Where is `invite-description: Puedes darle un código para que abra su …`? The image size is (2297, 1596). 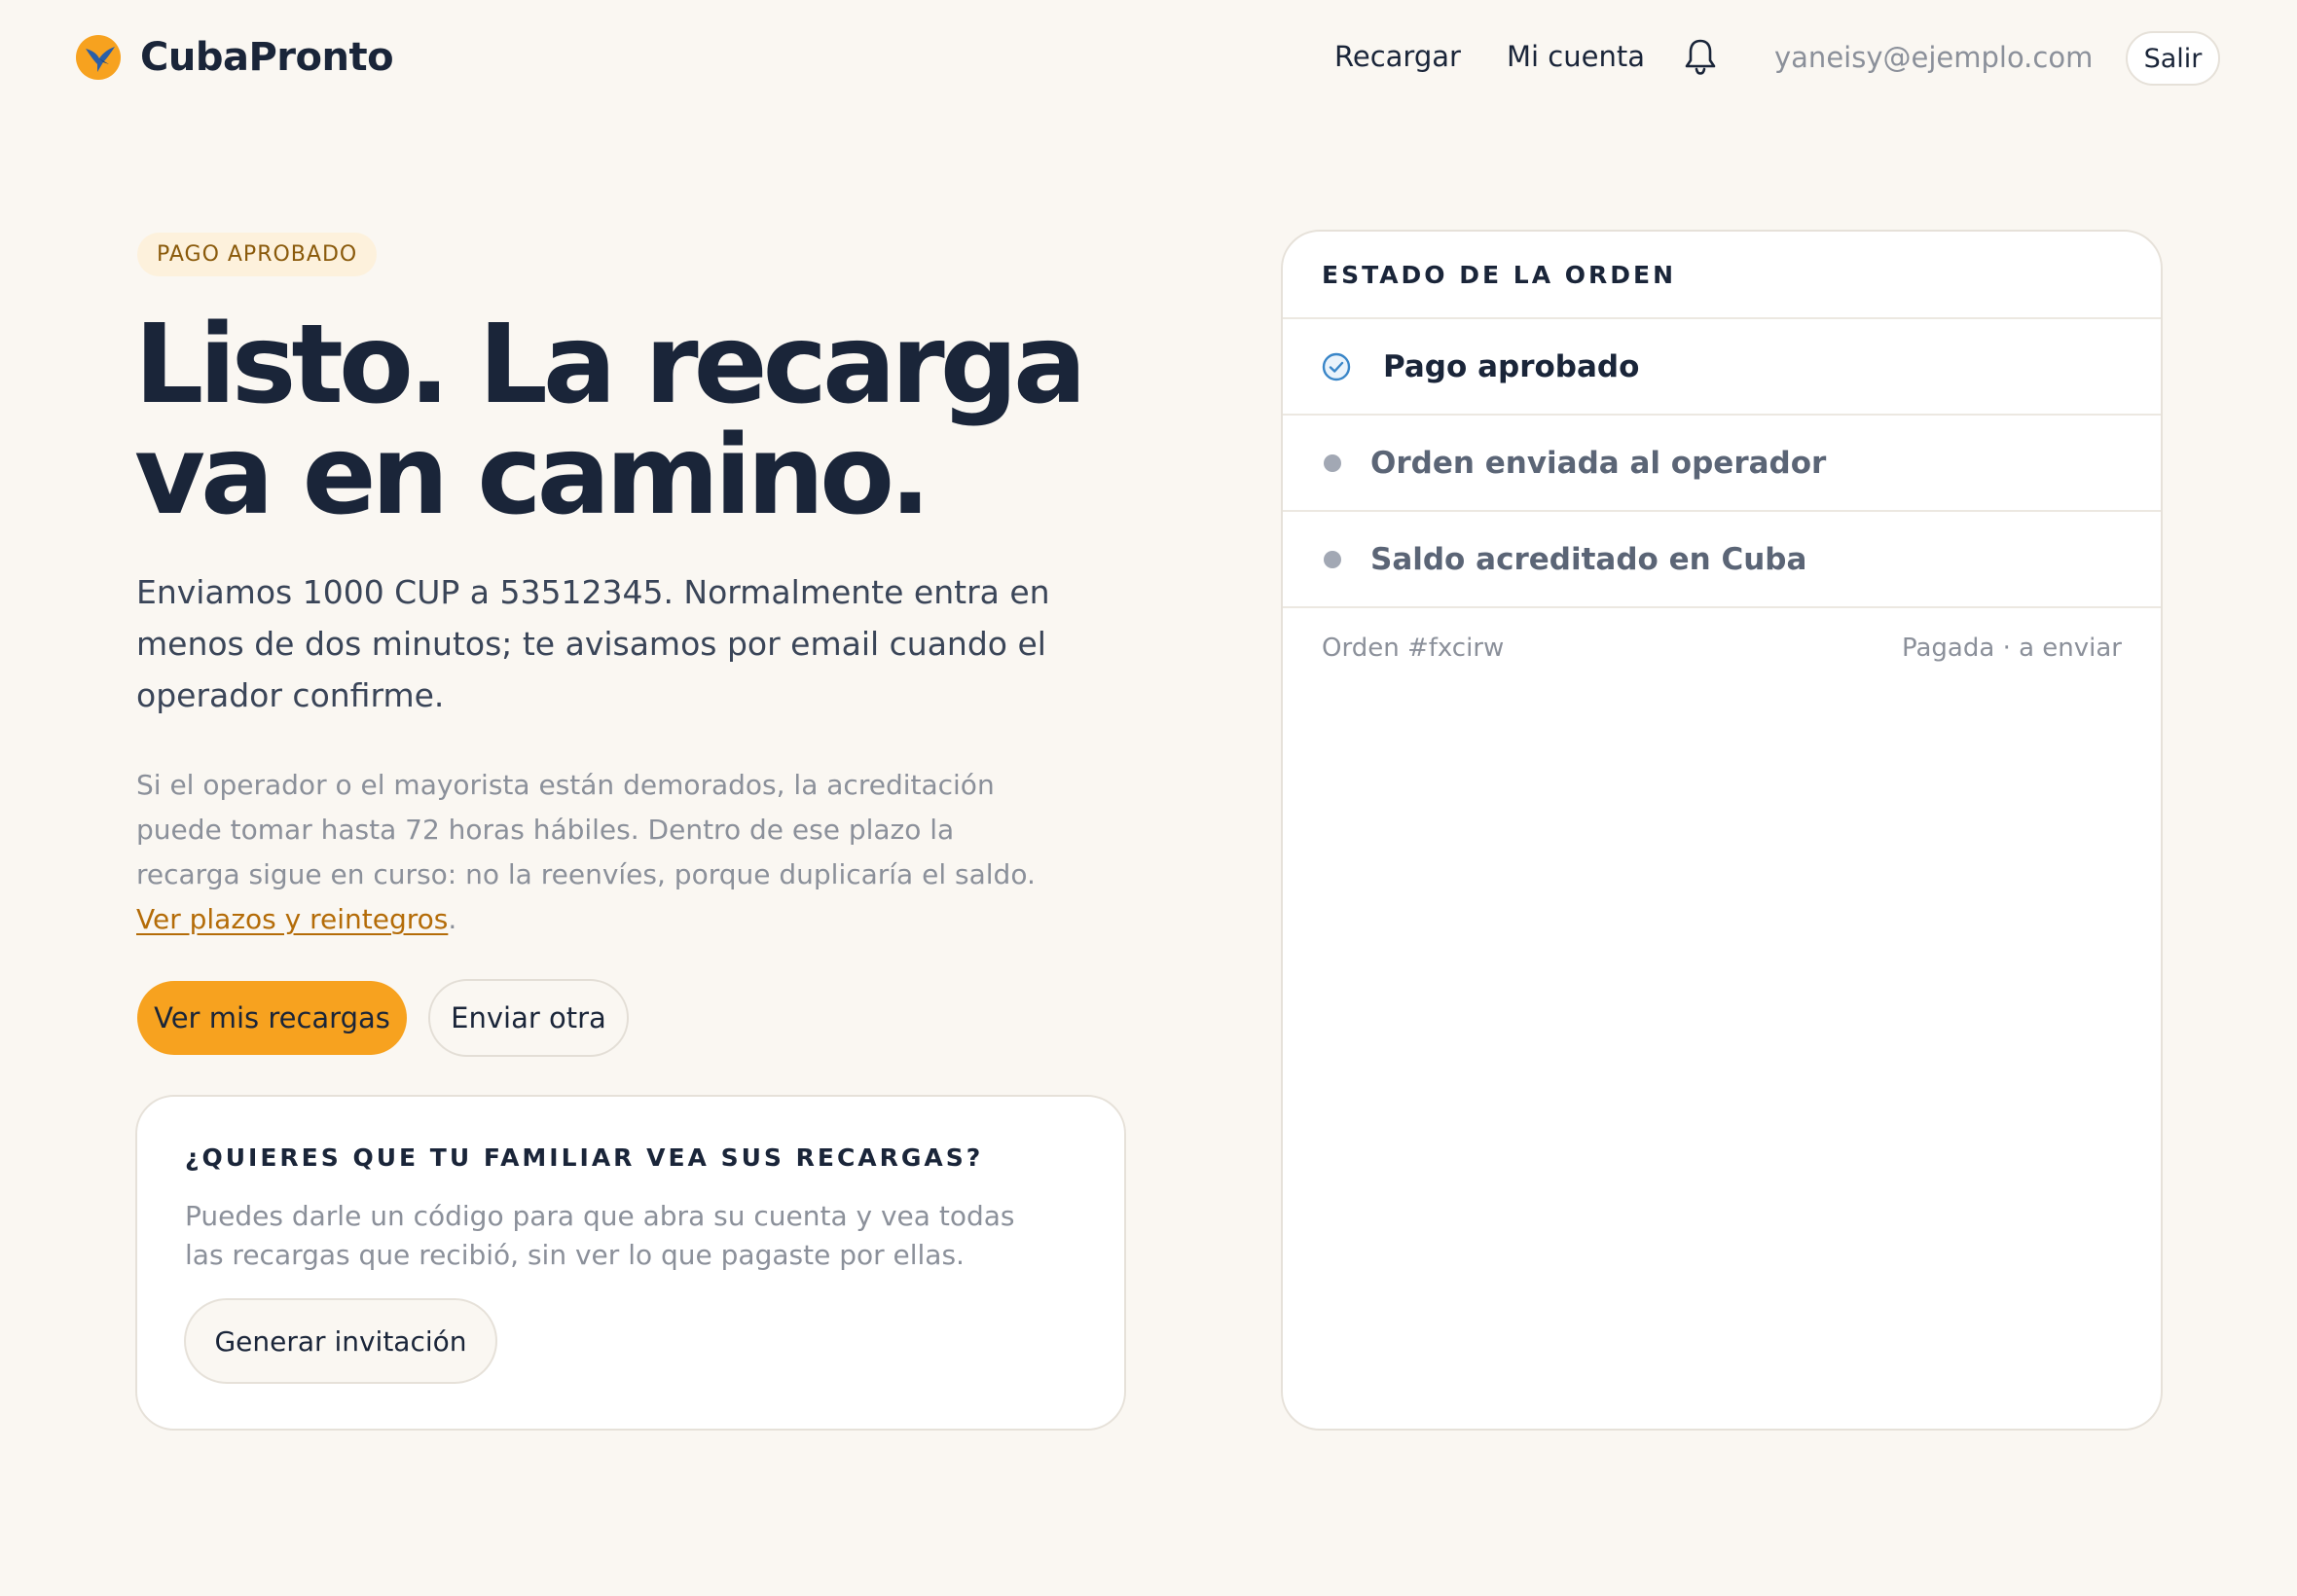 invite-description: Puedes darle un código para que abra su … is located at coordinates (600, 1235).